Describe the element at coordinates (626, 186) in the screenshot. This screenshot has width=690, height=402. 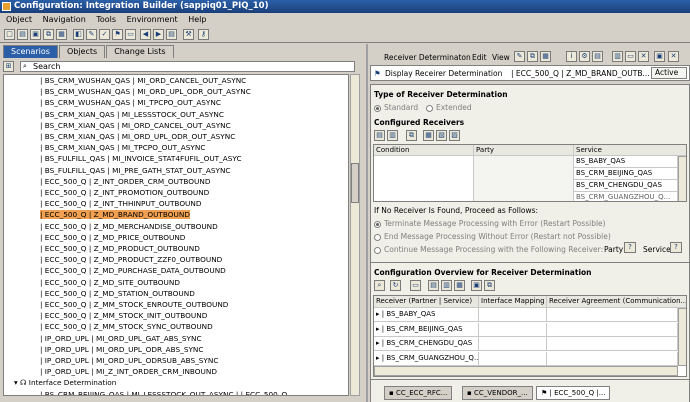
I see `service-cell-2: BS_CRM_CHENGDU_QAS` at that location.